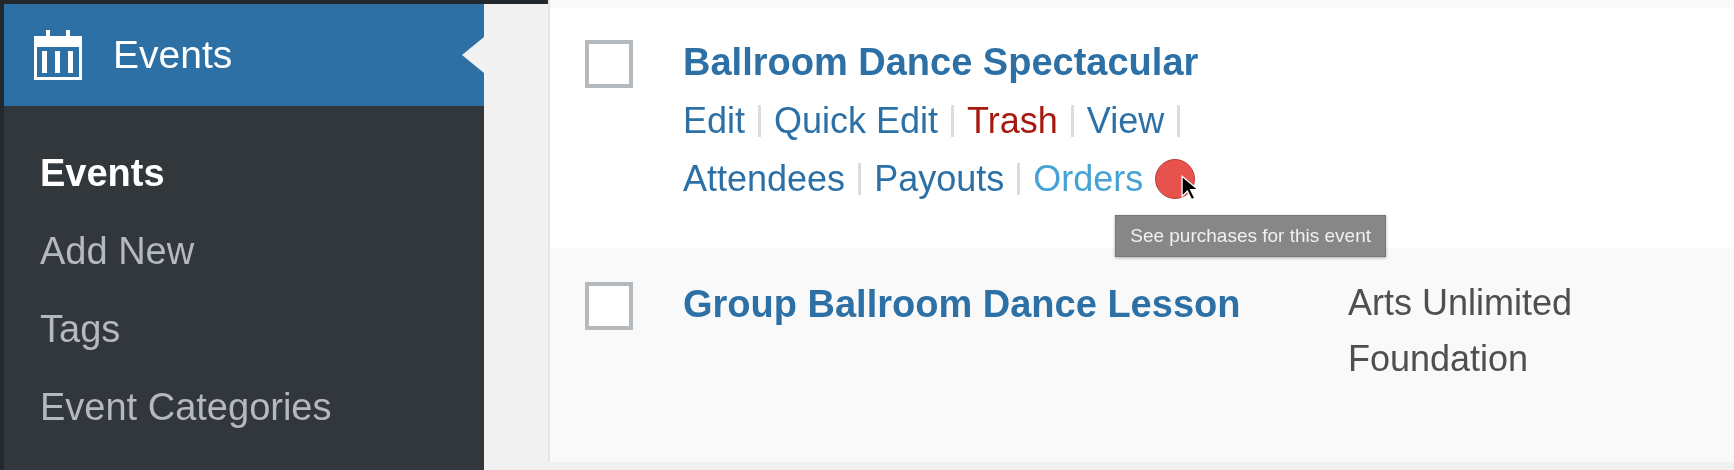 The width and height of the screenshot is (1734, 470). I want to click on menu-item: Events, so click(244, 55).